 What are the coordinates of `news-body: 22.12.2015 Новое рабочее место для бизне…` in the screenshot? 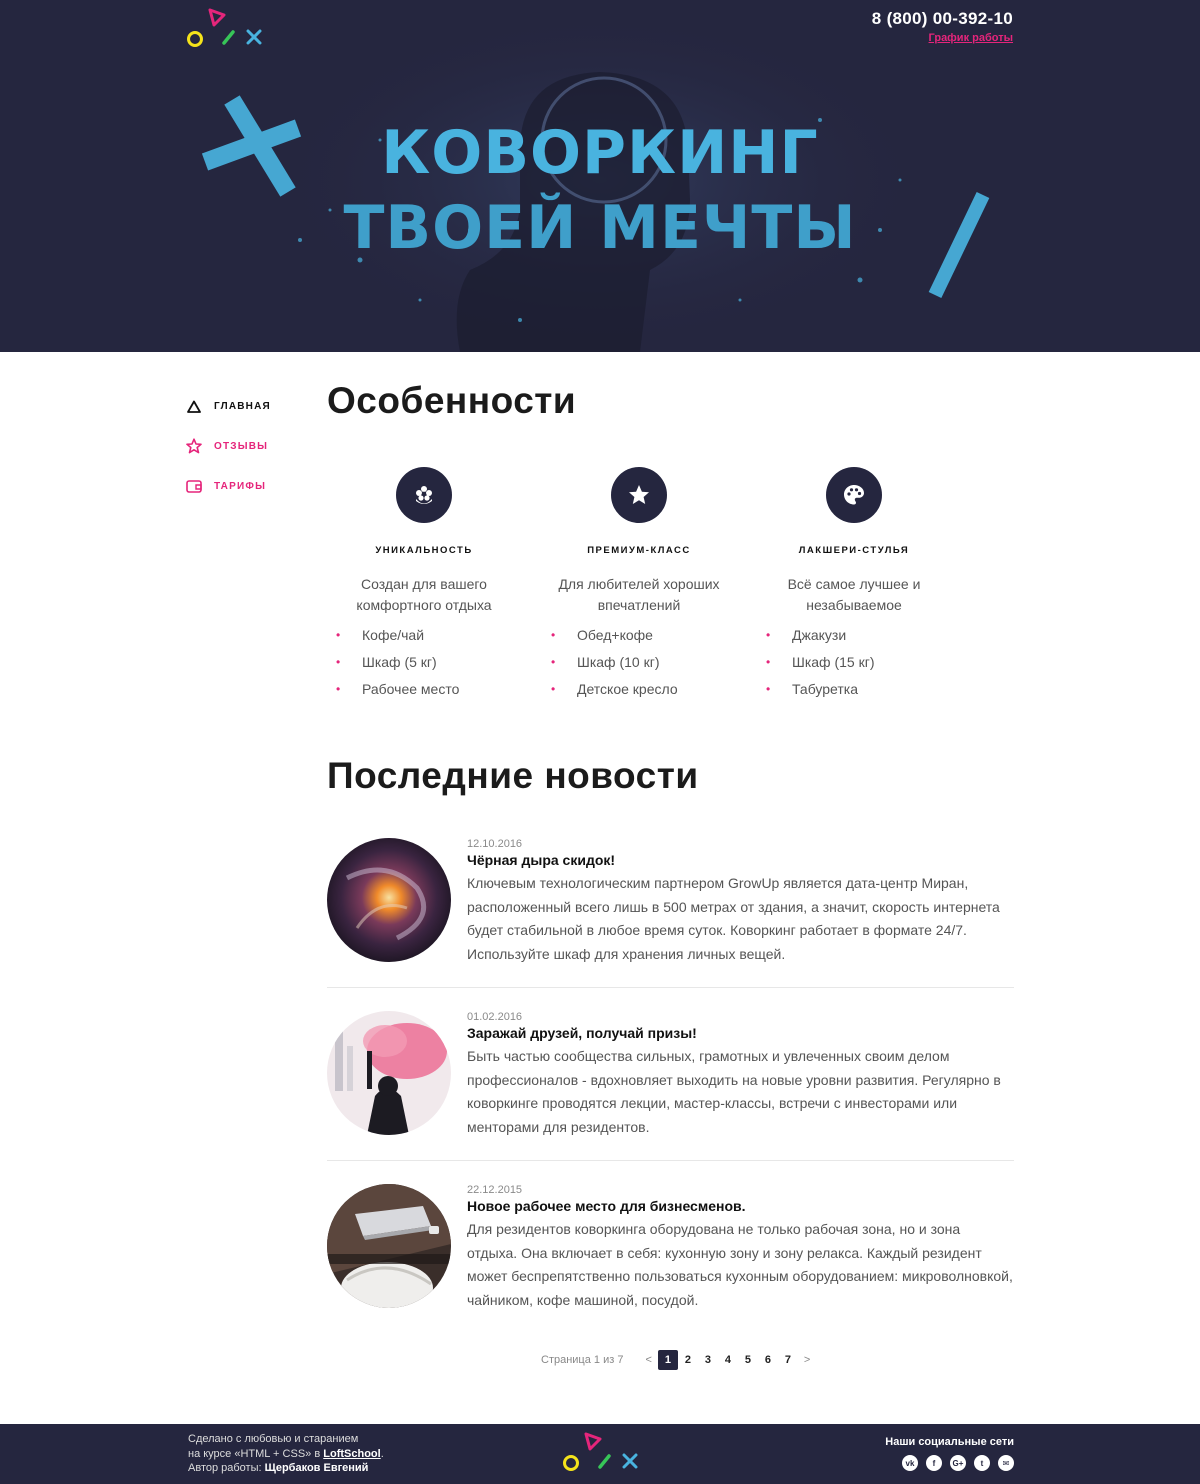 It's located at (740, 1248).